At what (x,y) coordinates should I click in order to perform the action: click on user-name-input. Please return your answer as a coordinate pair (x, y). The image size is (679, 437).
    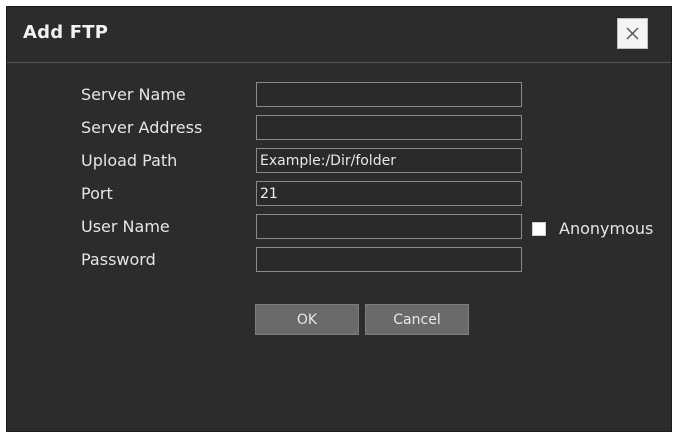
    Looking at the image, I should click on (389, 226).